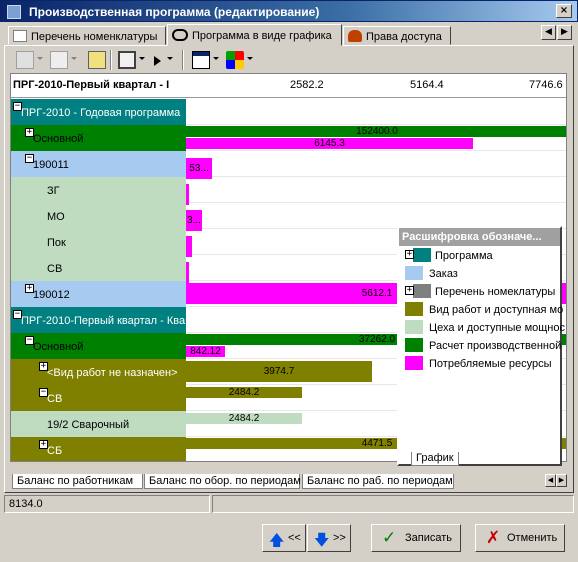 The height and width of the screenshot is (562, 578). I want to click on gantt-row-label: СВ, so click(98, 268).